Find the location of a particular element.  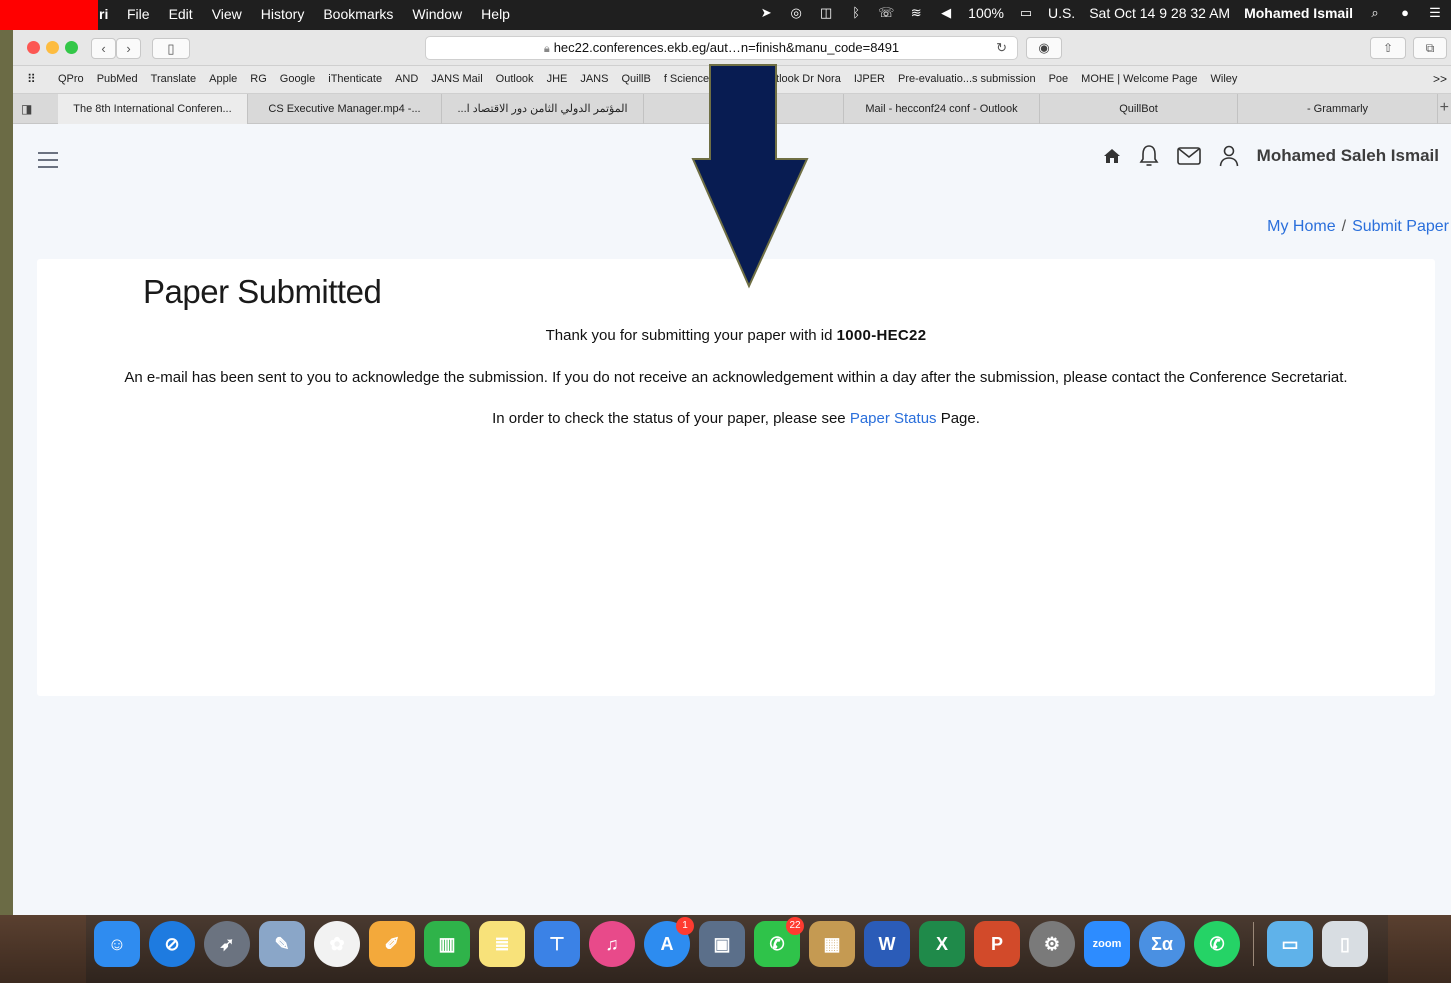

facetime-icon: ✆ 22 is located at coordinates (779, 942).